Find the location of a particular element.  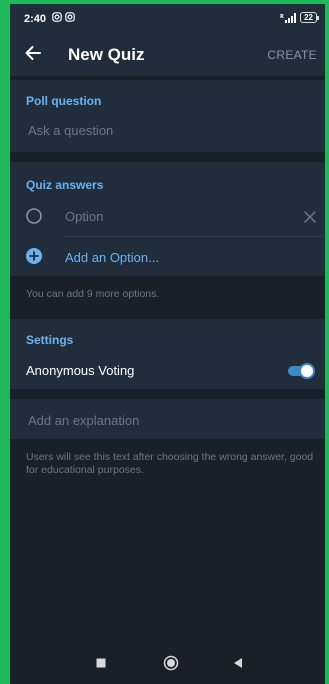

option-divider is located at coordinates (194, 236).